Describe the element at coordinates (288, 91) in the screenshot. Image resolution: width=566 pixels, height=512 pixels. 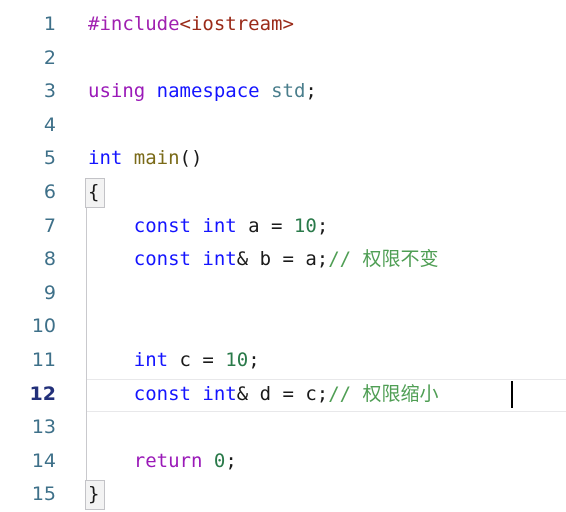
I see `token: std` at that location.